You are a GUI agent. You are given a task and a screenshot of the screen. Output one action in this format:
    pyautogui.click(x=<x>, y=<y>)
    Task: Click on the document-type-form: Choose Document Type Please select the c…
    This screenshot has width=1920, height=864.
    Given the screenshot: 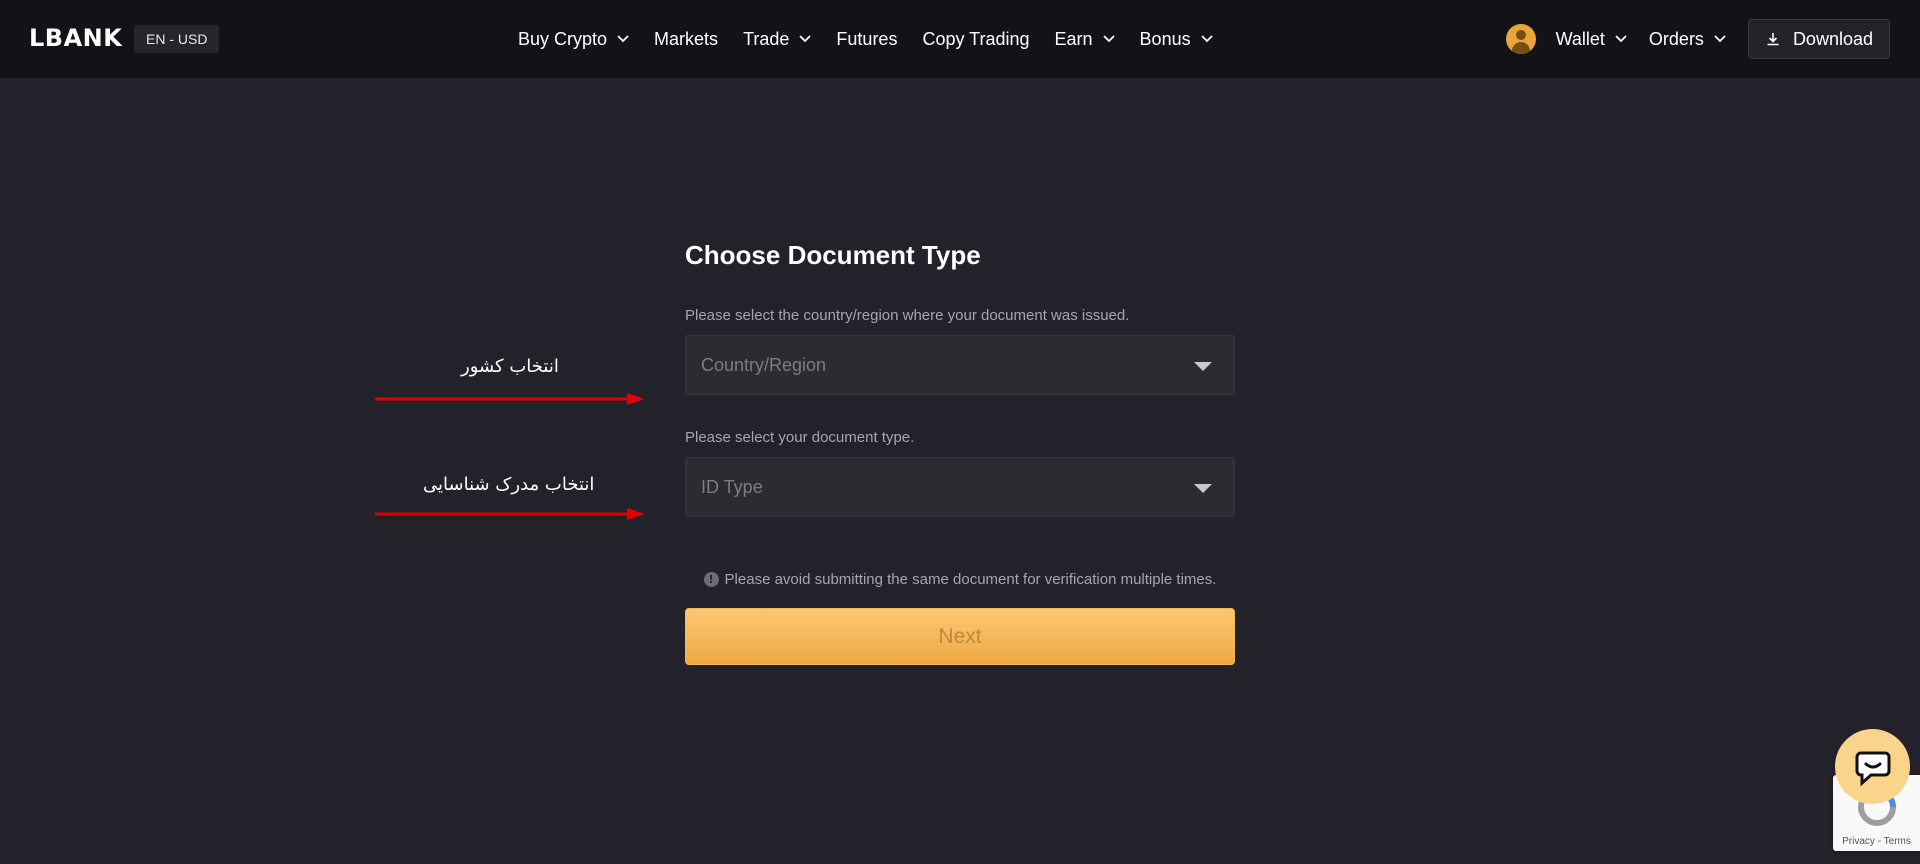 What is the action you would take?
    pyautogui.click(x=960, y=452)
    